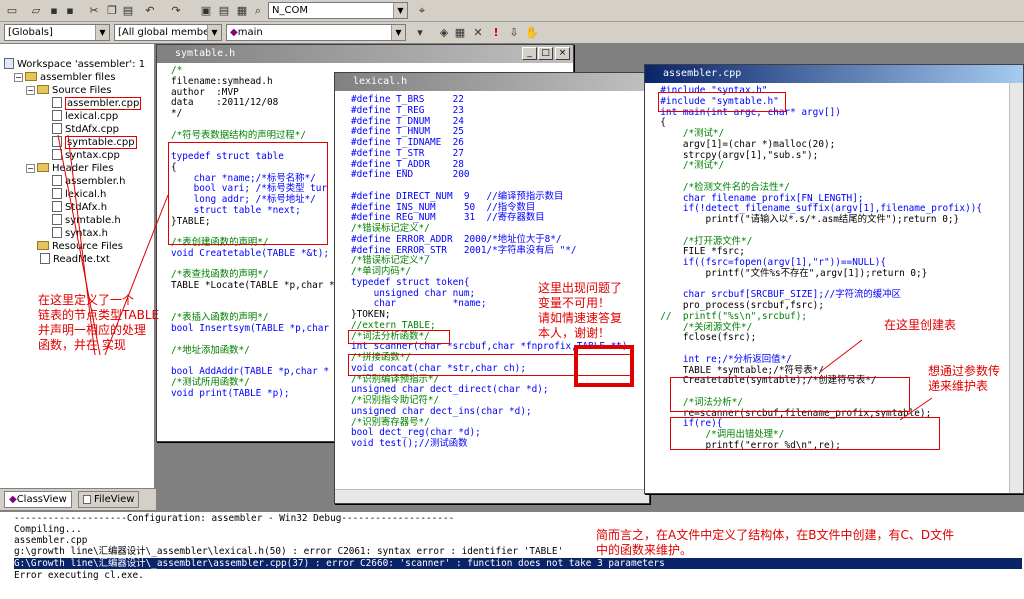 Image resolution: width=1024 pixels, height=599 pixels. What do you see at coordinates (86, 155) in the screenshot?
I see `tree-file: syntax.cpp` at bounding box center [86, 155].